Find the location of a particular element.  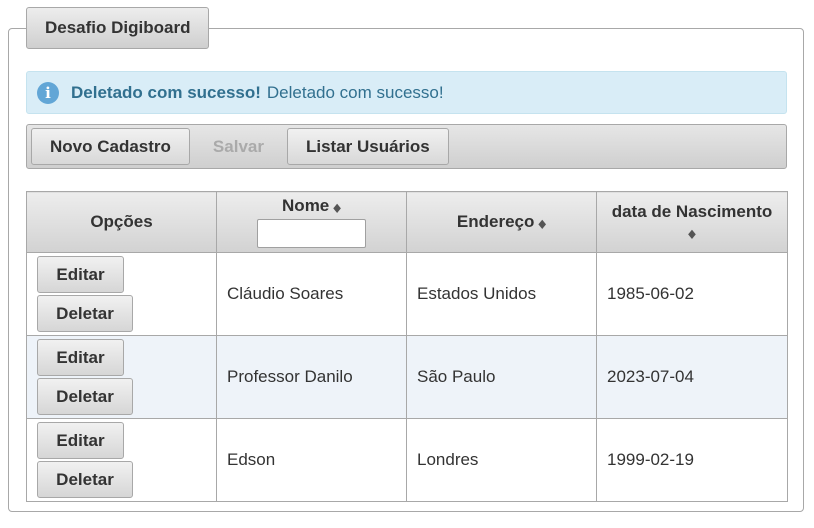

address-cell: São Paulo is located at coordinates (501, 377).